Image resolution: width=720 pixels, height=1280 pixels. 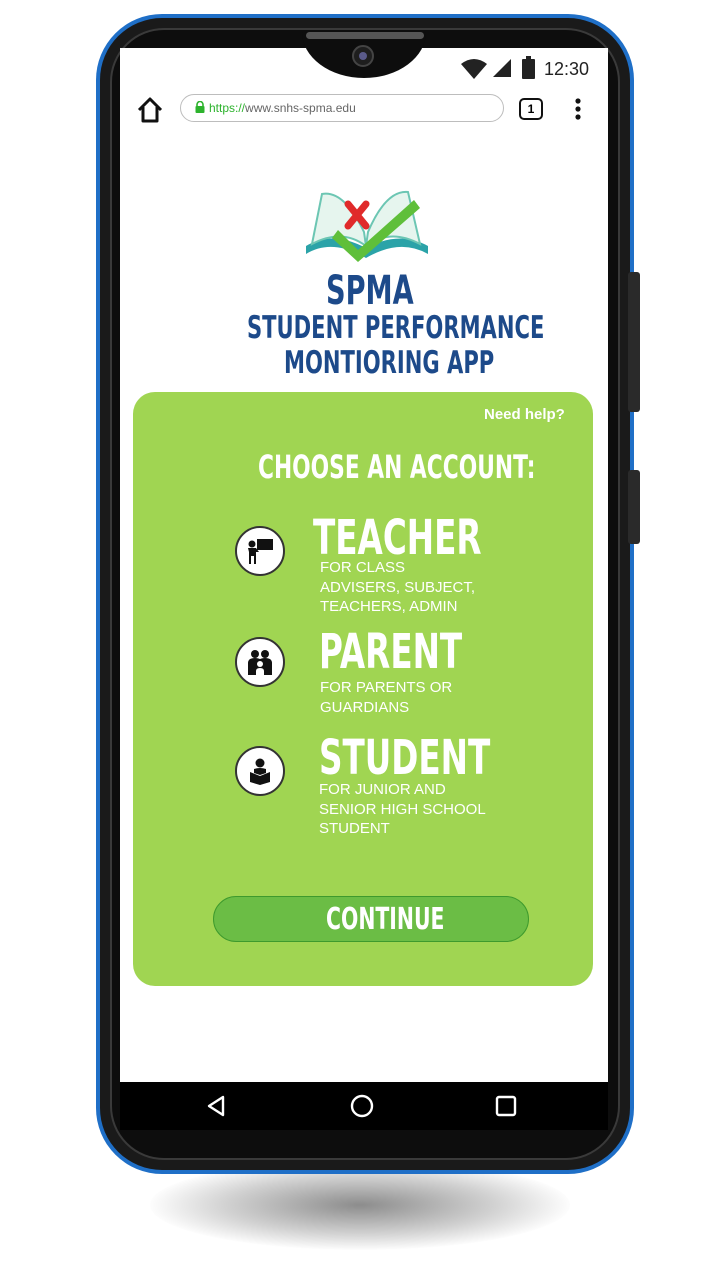 I want to click on student-desc-line: SENIOR HIGH SCHOOL, so click(x=402, y=809).